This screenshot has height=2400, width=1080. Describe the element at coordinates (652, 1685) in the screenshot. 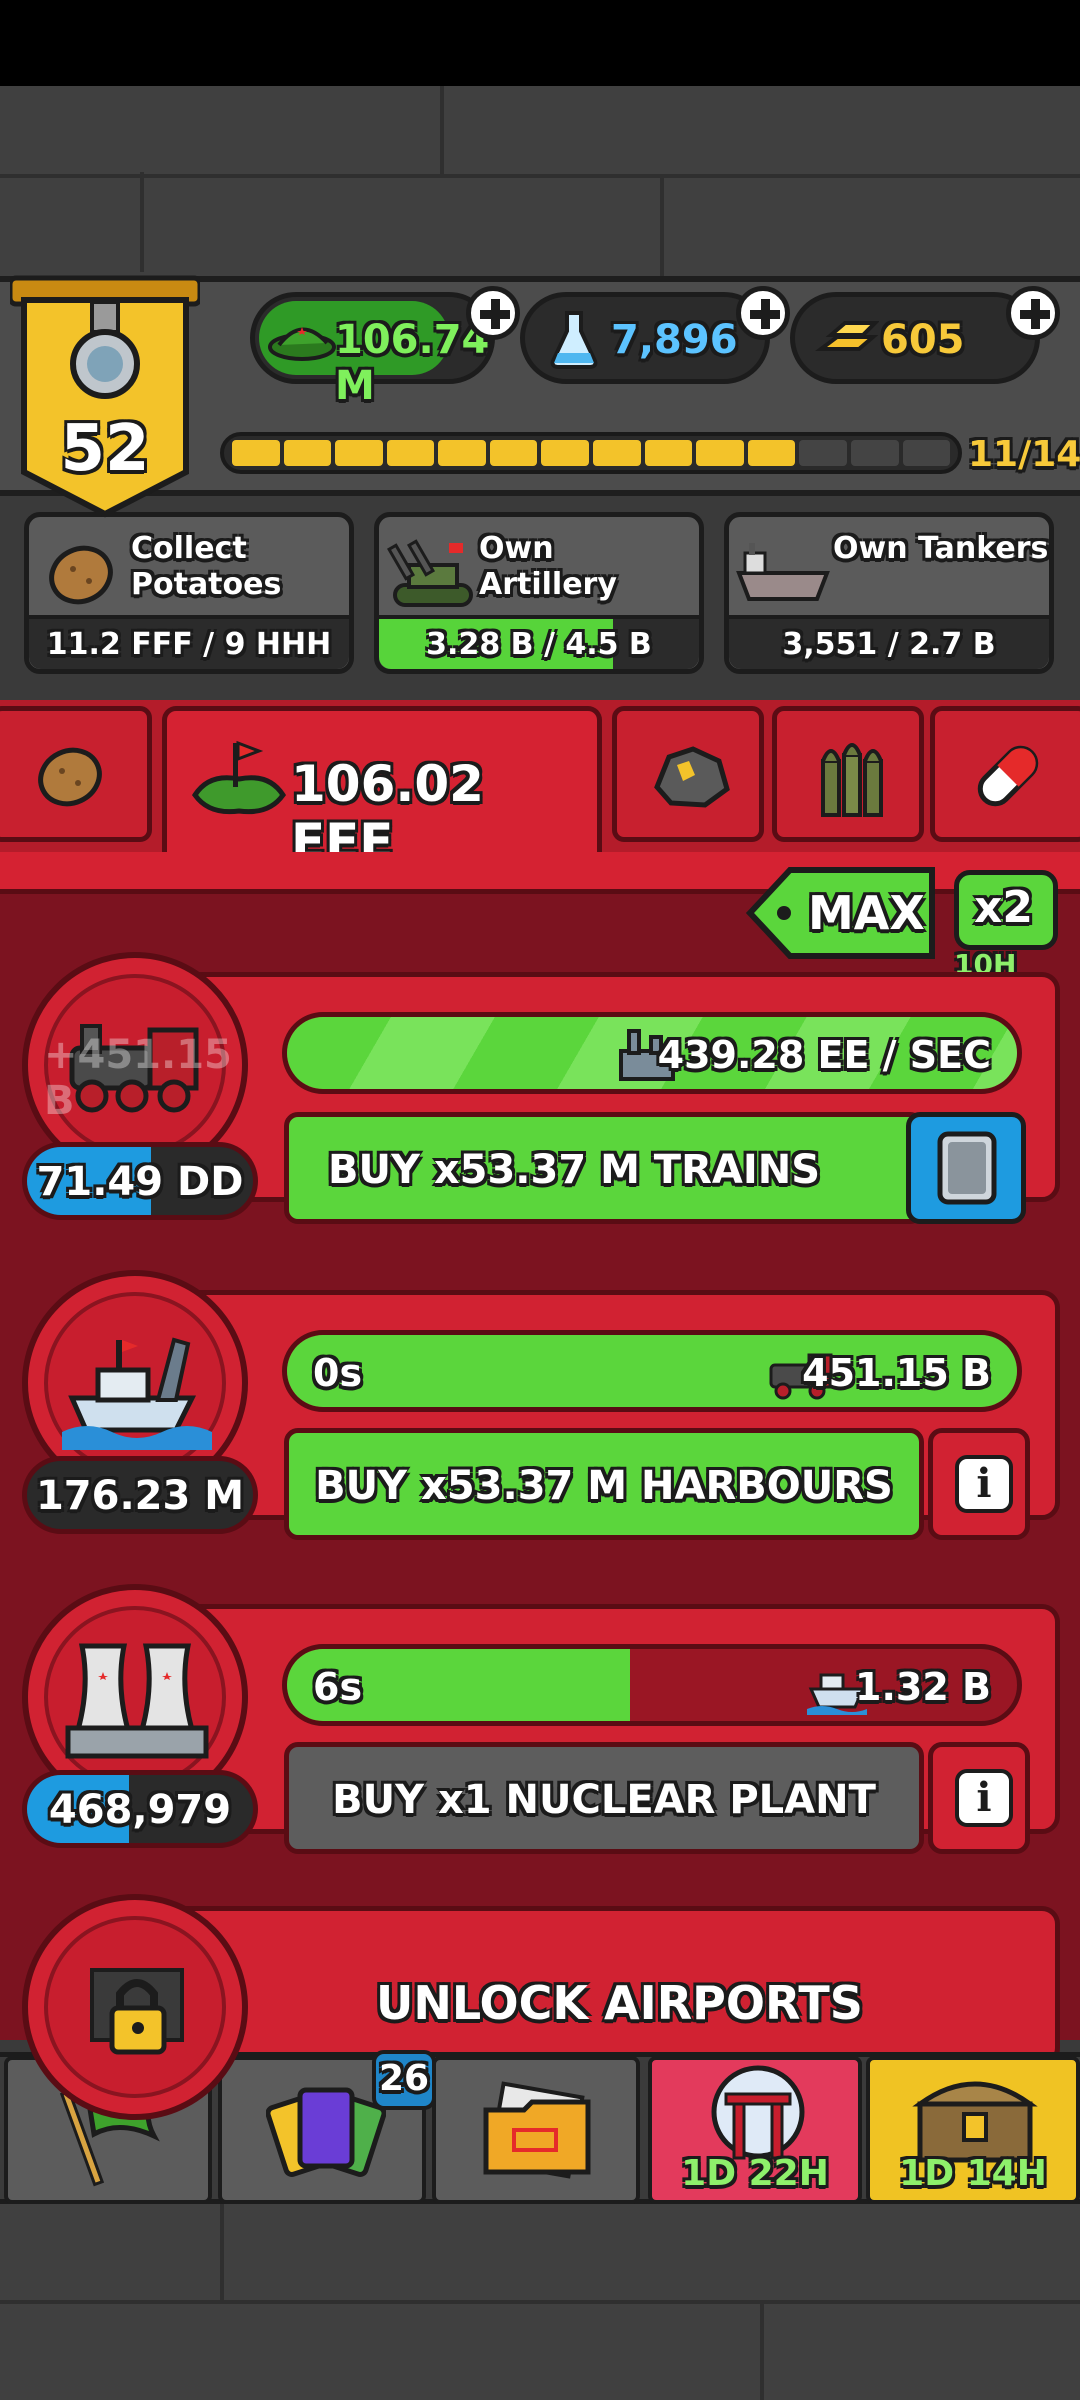

I see `nuclear-plant-production-bar: 6s 1.32 B` at that location.